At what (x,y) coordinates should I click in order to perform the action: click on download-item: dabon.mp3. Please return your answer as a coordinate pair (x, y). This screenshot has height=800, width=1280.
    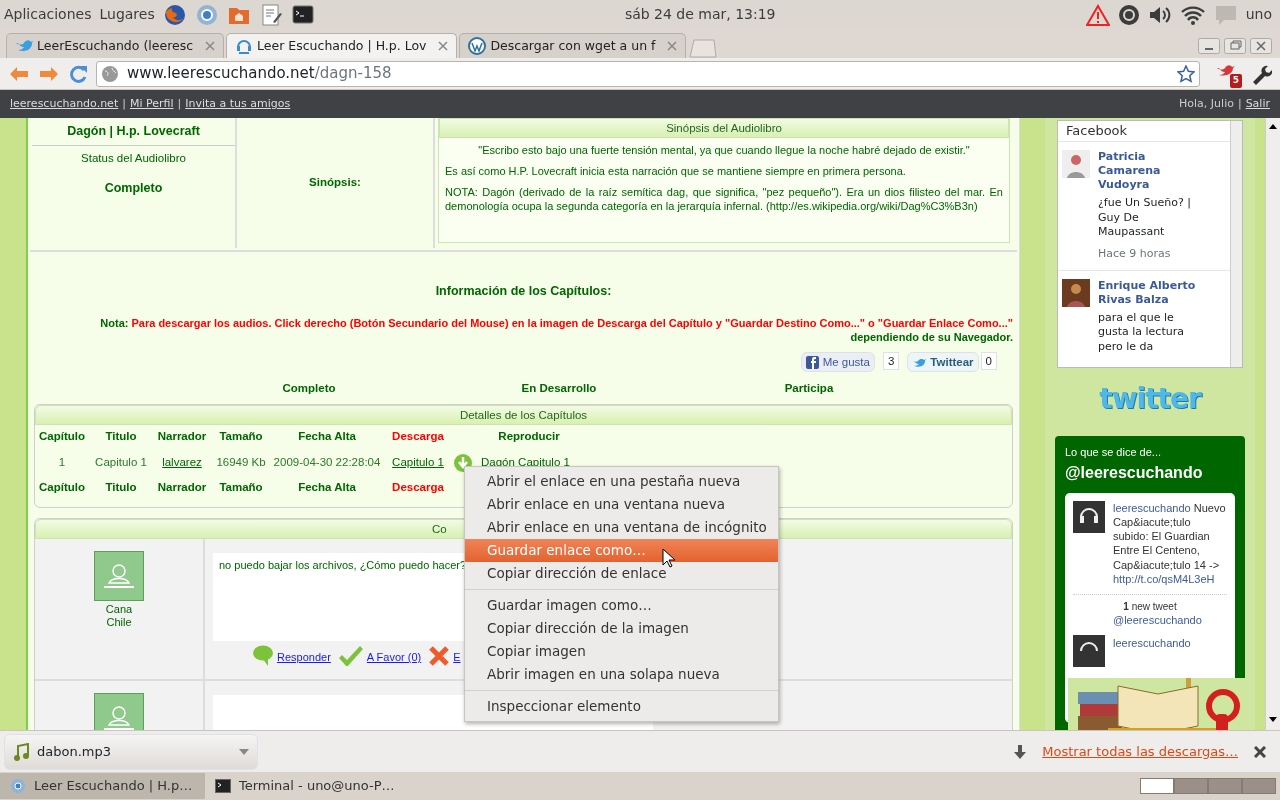
    Looking at the image, I should click on (131, 751).